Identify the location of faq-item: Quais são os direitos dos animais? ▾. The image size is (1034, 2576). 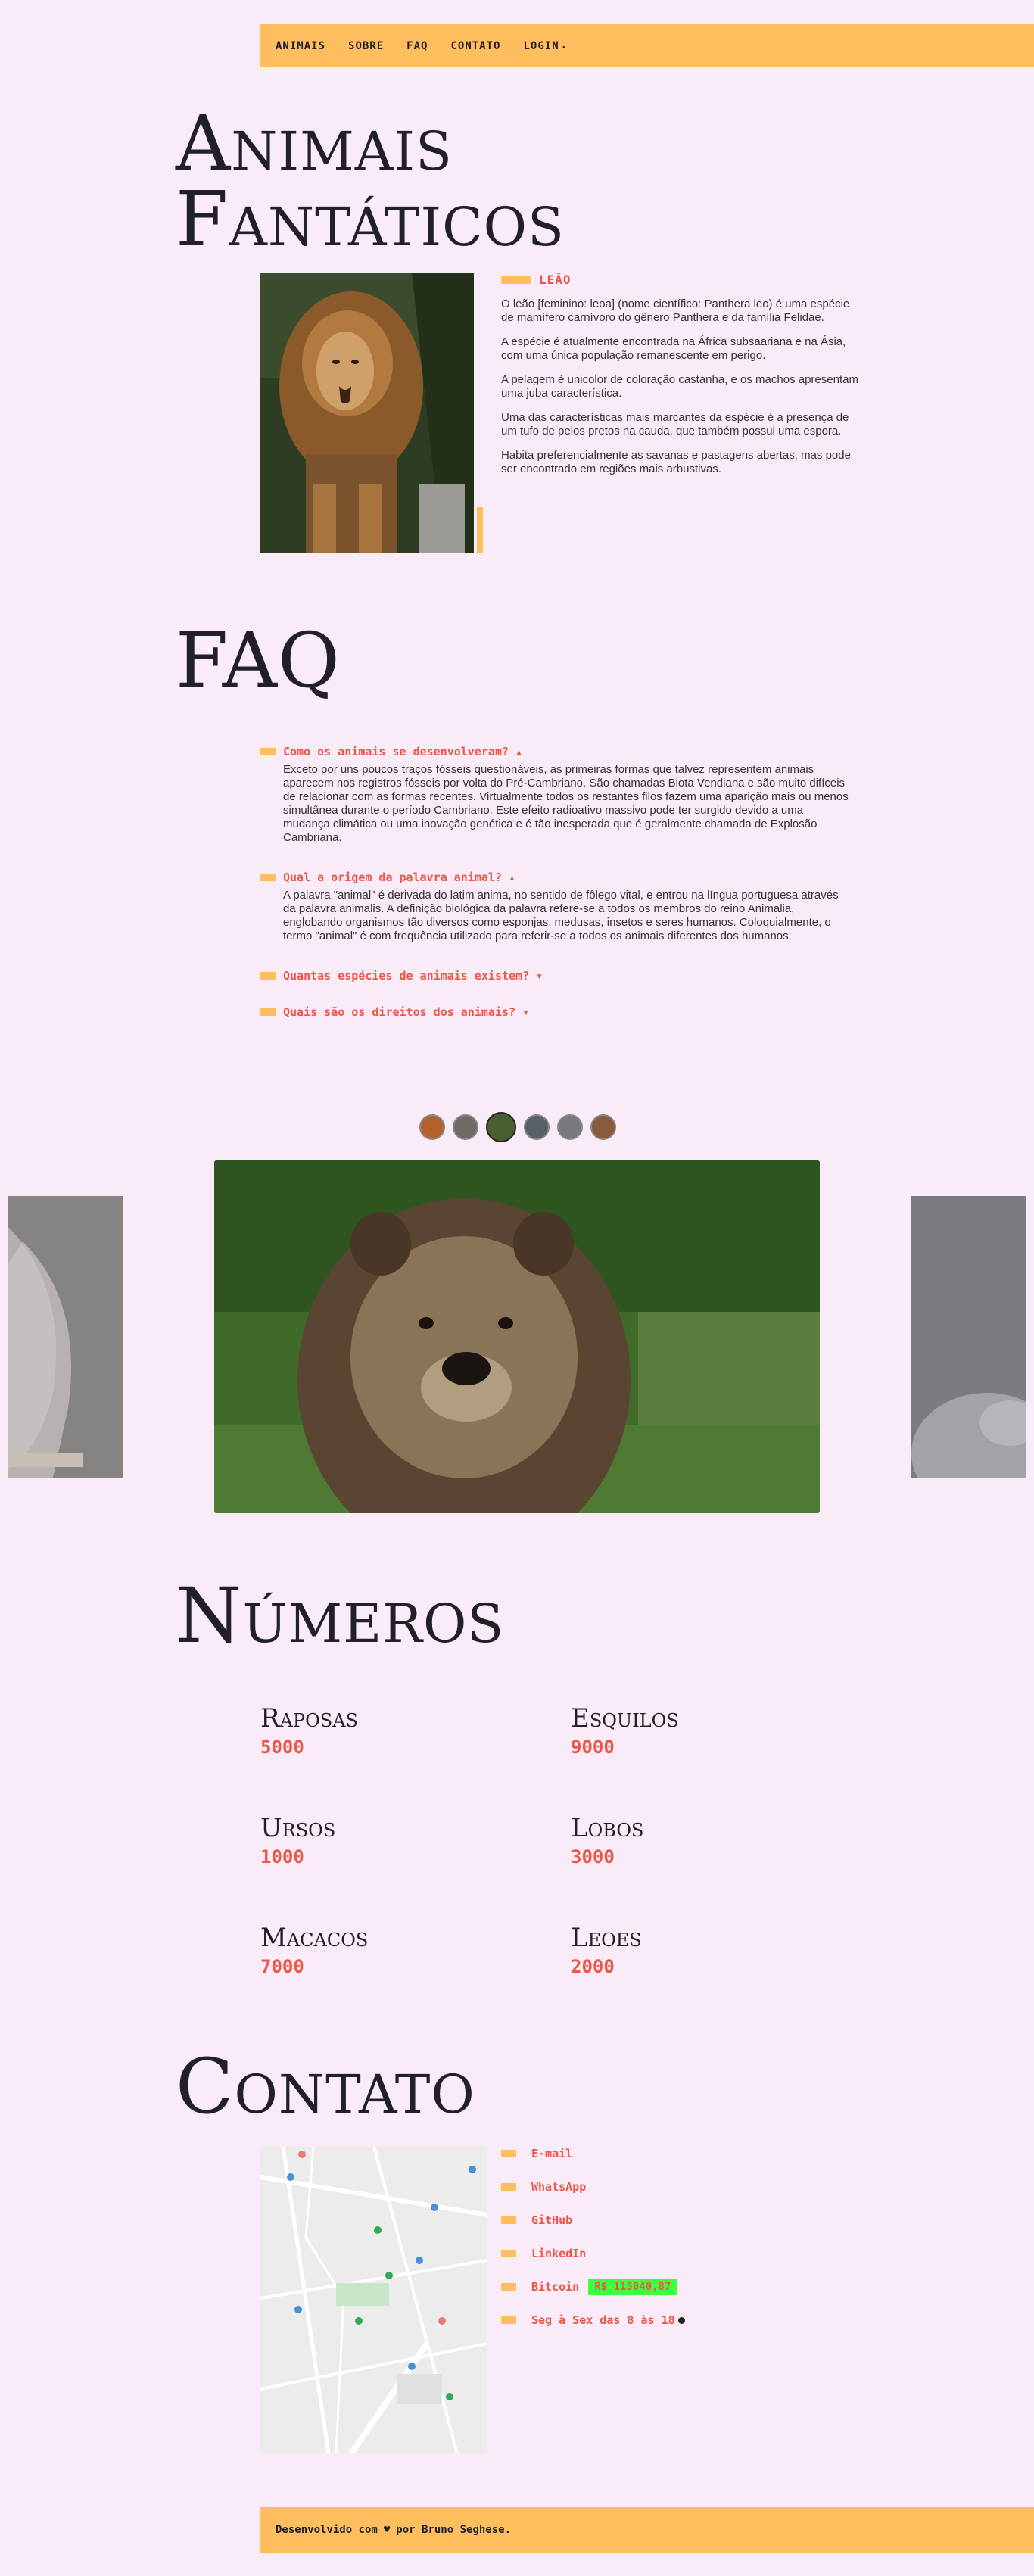
(555, 1012).